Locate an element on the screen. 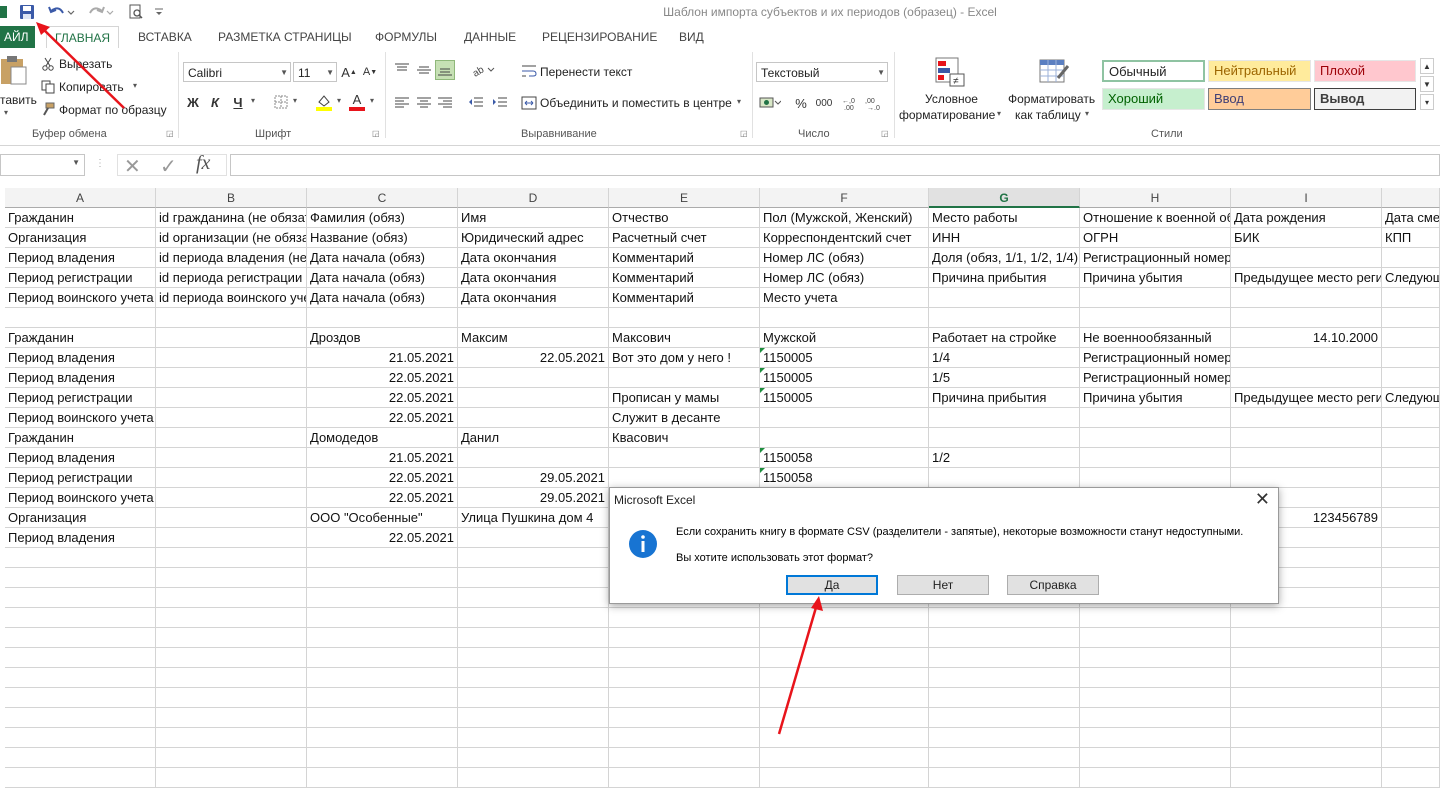 The width and height of the screenshot is (1440, 792). arrow-to-yes is located at coordinates (798, 669).